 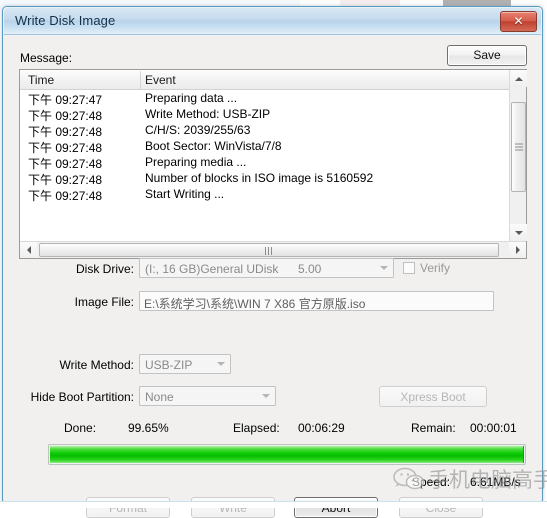 What do you see at coordinates (160, 80) in the screenshot?
I see `column-header-event: Event` at bounding box center [160, 80].